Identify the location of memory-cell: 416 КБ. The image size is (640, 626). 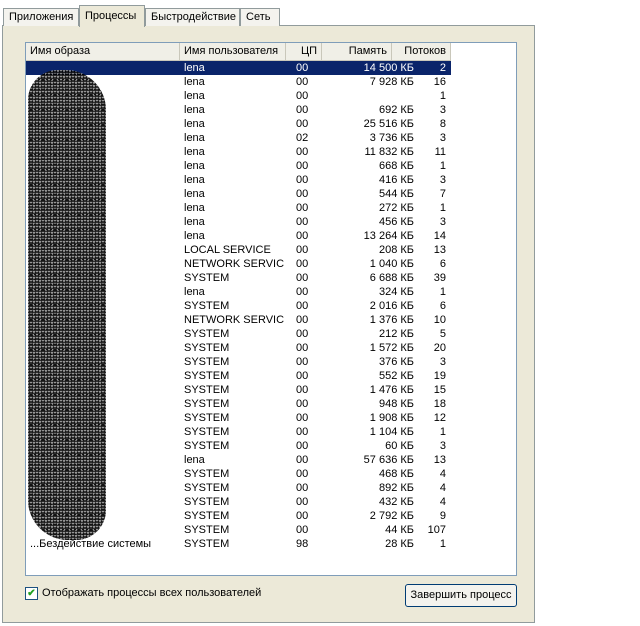
(396, 180).